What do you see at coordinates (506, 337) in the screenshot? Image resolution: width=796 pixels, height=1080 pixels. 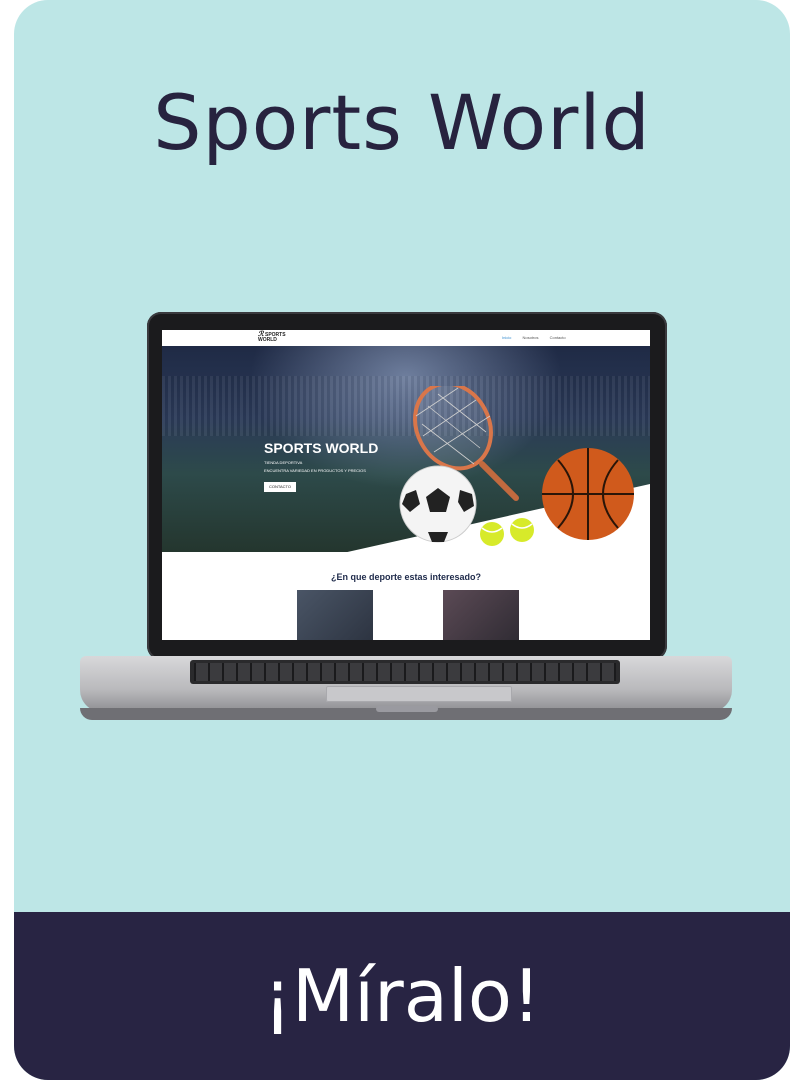 I see `nav-link-inicio: Inicio` at bounding box center [506, 337].